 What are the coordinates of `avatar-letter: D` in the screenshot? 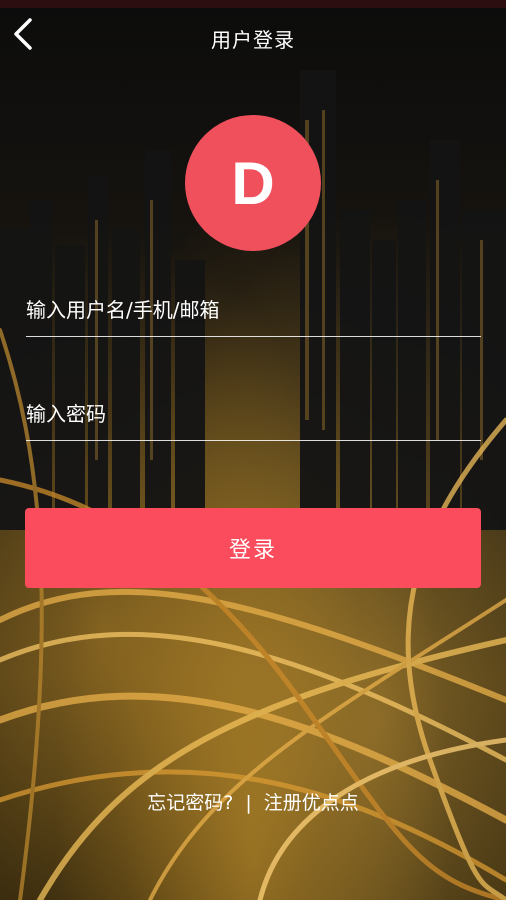 It's located at (253, 183).